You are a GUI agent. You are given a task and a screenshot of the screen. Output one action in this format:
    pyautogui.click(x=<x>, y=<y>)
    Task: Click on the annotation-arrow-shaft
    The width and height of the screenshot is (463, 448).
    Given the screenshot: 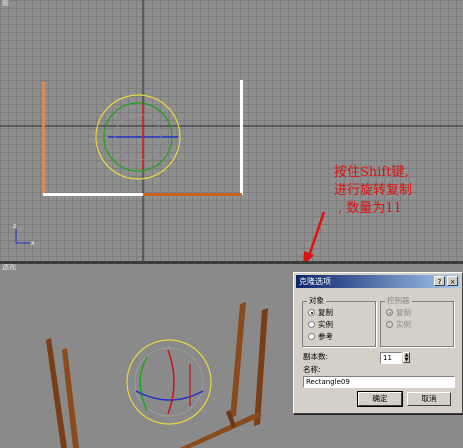 What is the action you would take?
    pyautogui.click(x=316, y=235)
    